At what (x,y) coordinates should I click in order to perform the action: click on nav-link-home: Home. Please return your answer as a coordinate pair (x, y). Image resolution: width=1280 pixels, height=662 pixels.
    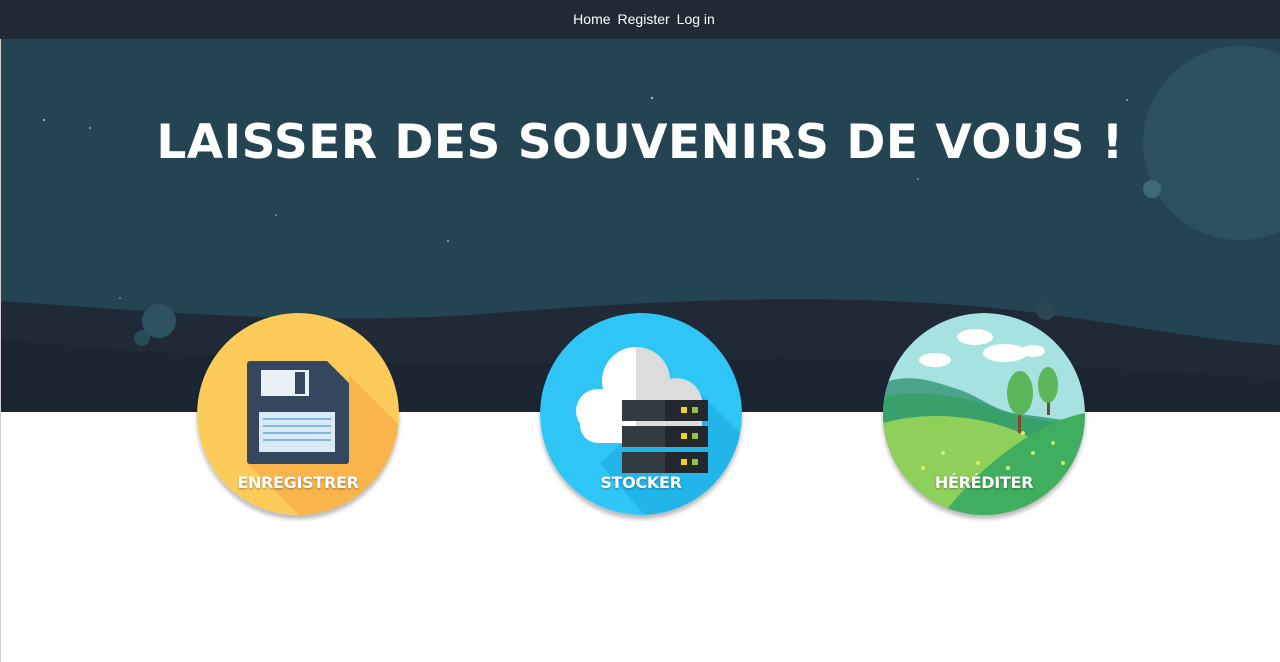
    Looking at the image, I should click on (591, 19).